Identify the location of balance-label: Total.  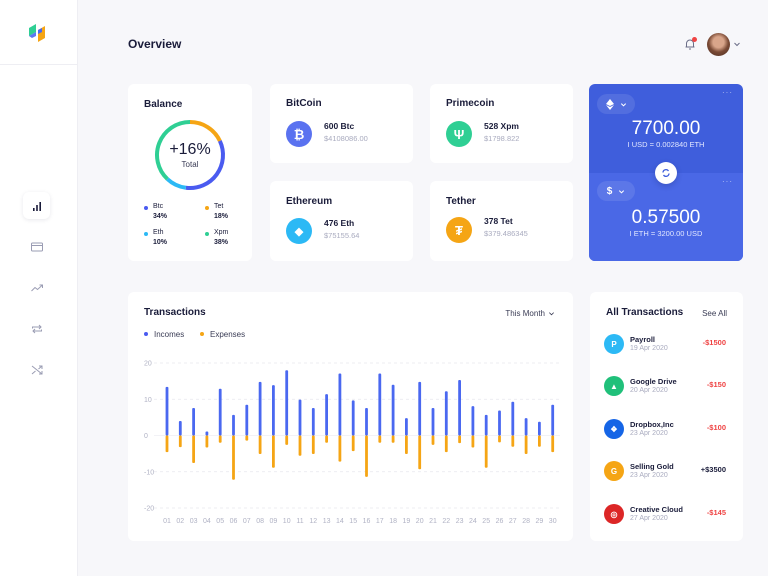
(190, 164).